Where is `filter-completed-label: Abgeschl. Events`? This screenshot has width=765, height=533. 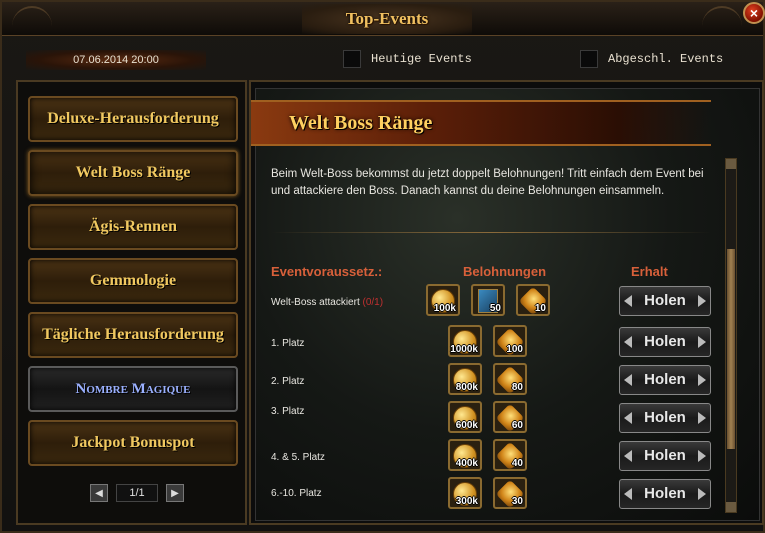 filter-completed-label: Abgeschl. Events is located at coordinates (666, 59).